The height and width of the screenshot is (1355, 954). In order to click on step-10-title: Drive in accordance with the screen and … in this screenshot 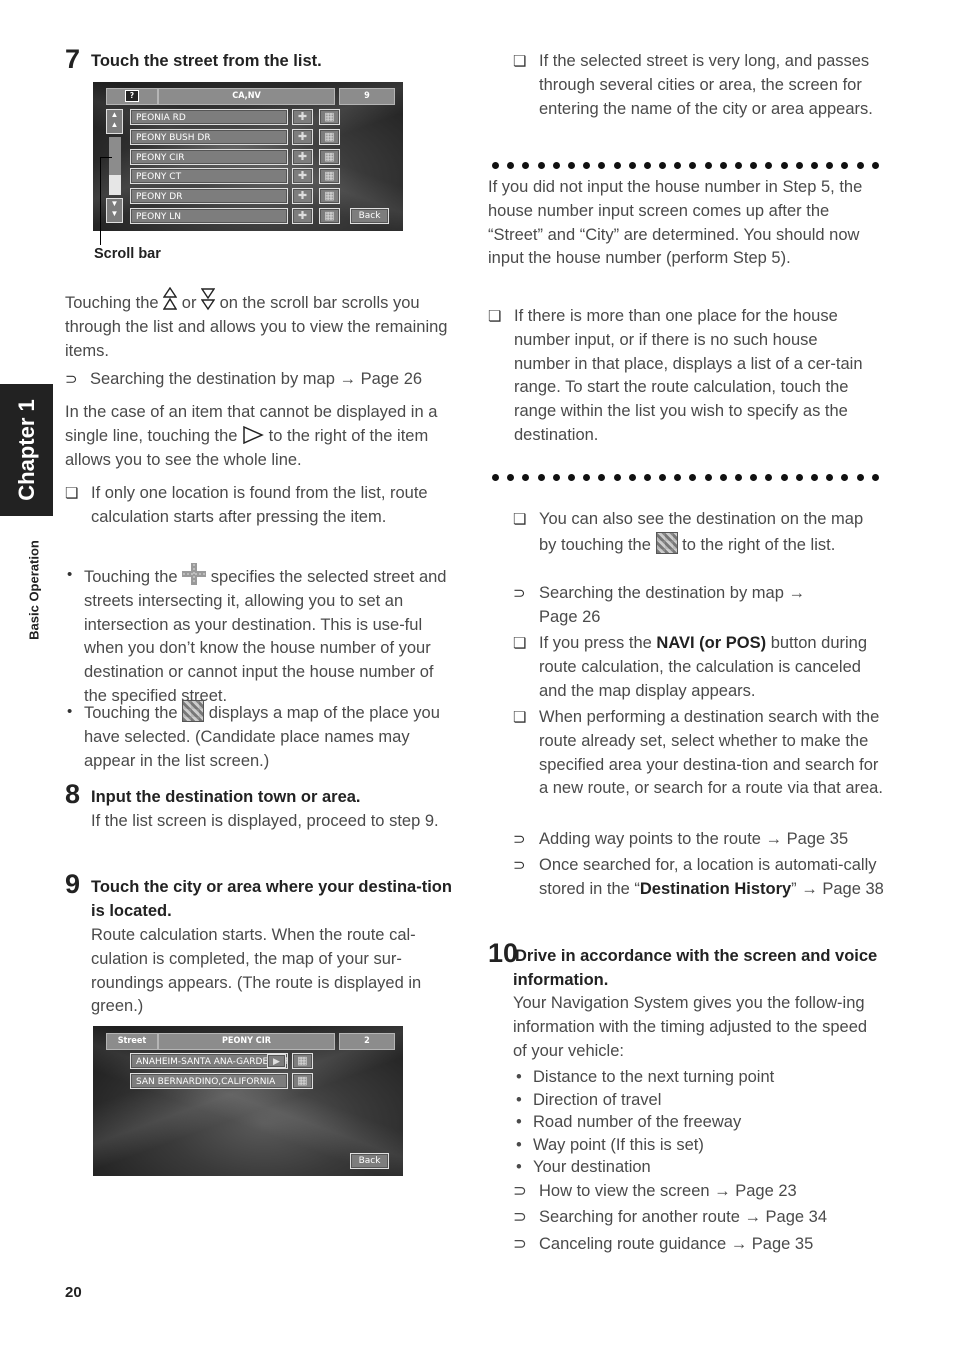, I will do `click(695, 968)`.